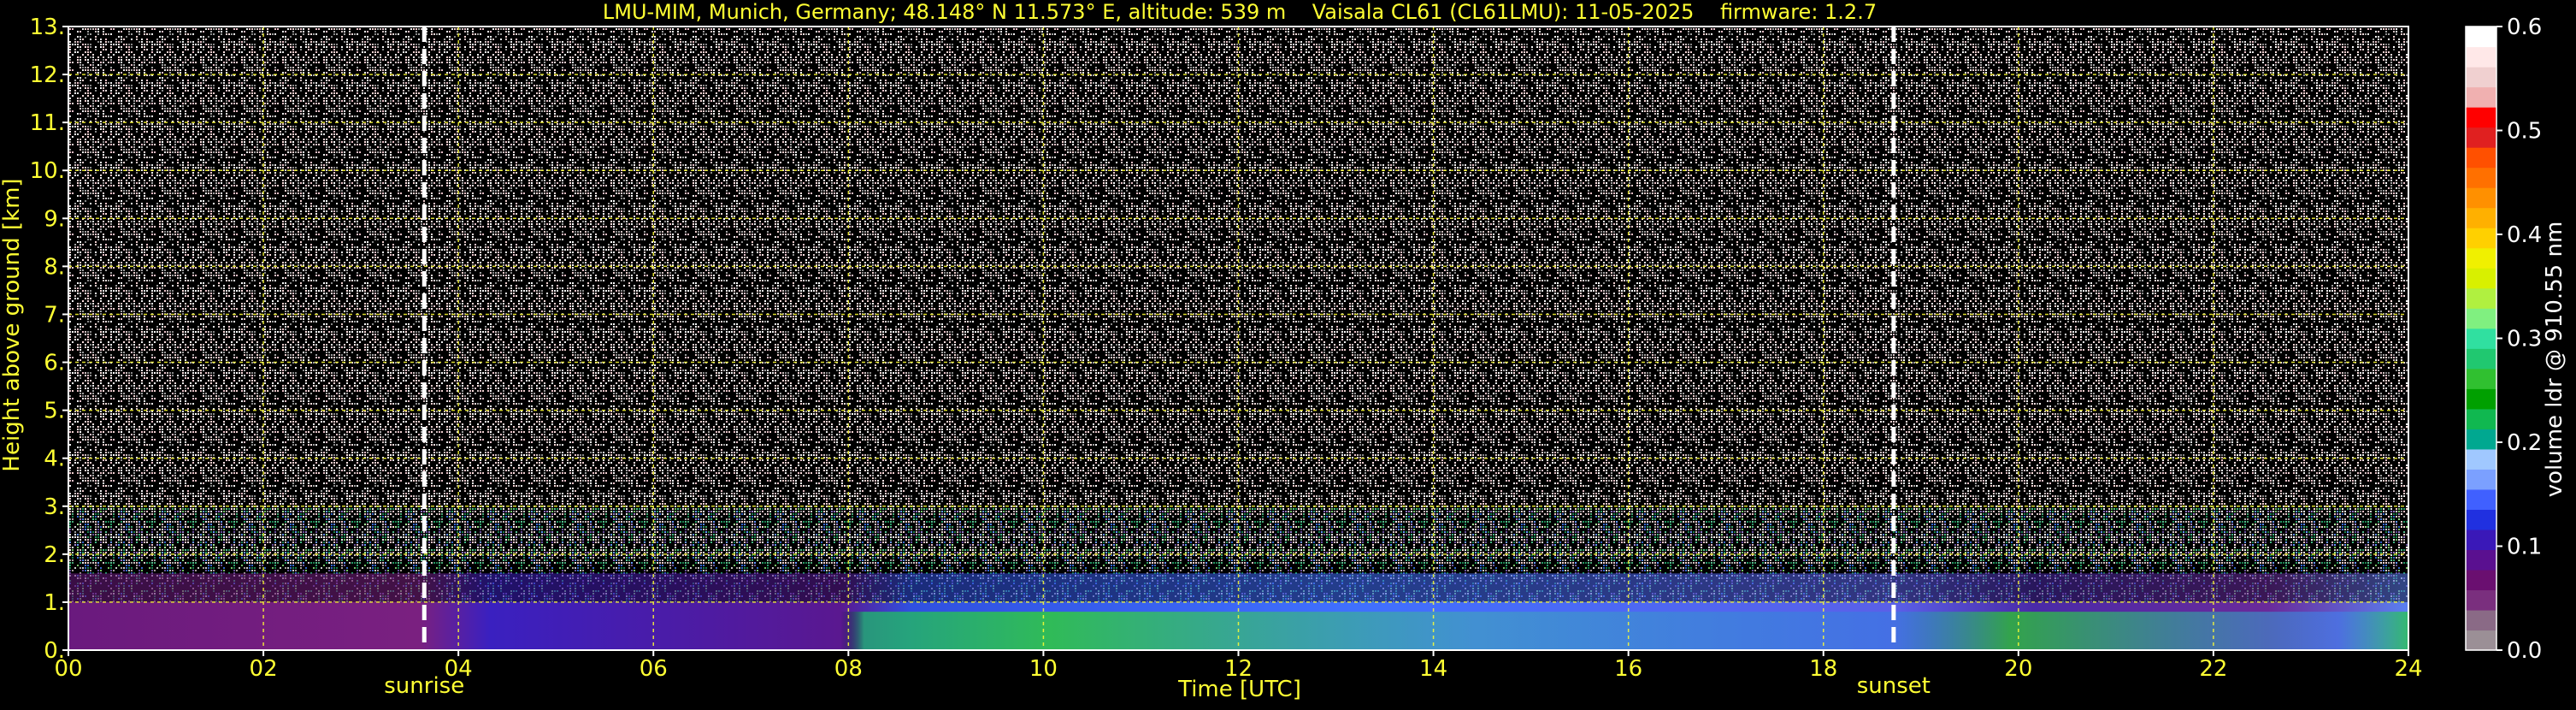 Image resolution: width=2576 pixels, height=710 pixels. I want to click on y-tick-label: 4., so click(54, 459).